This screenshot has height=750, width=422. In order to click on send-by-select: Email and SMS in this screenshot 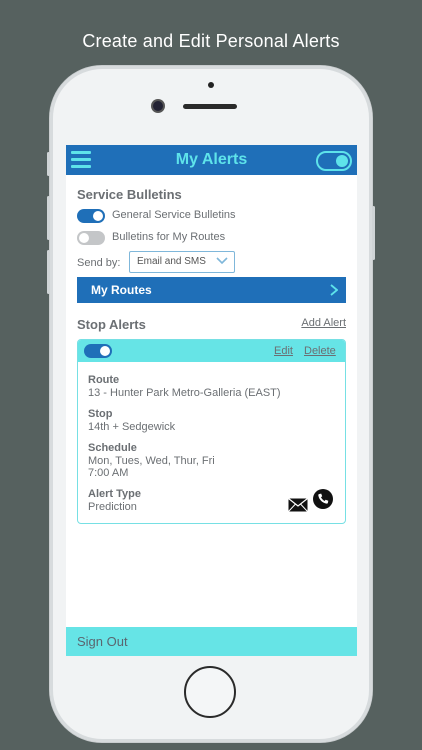, I will do `click(182, 262)`.